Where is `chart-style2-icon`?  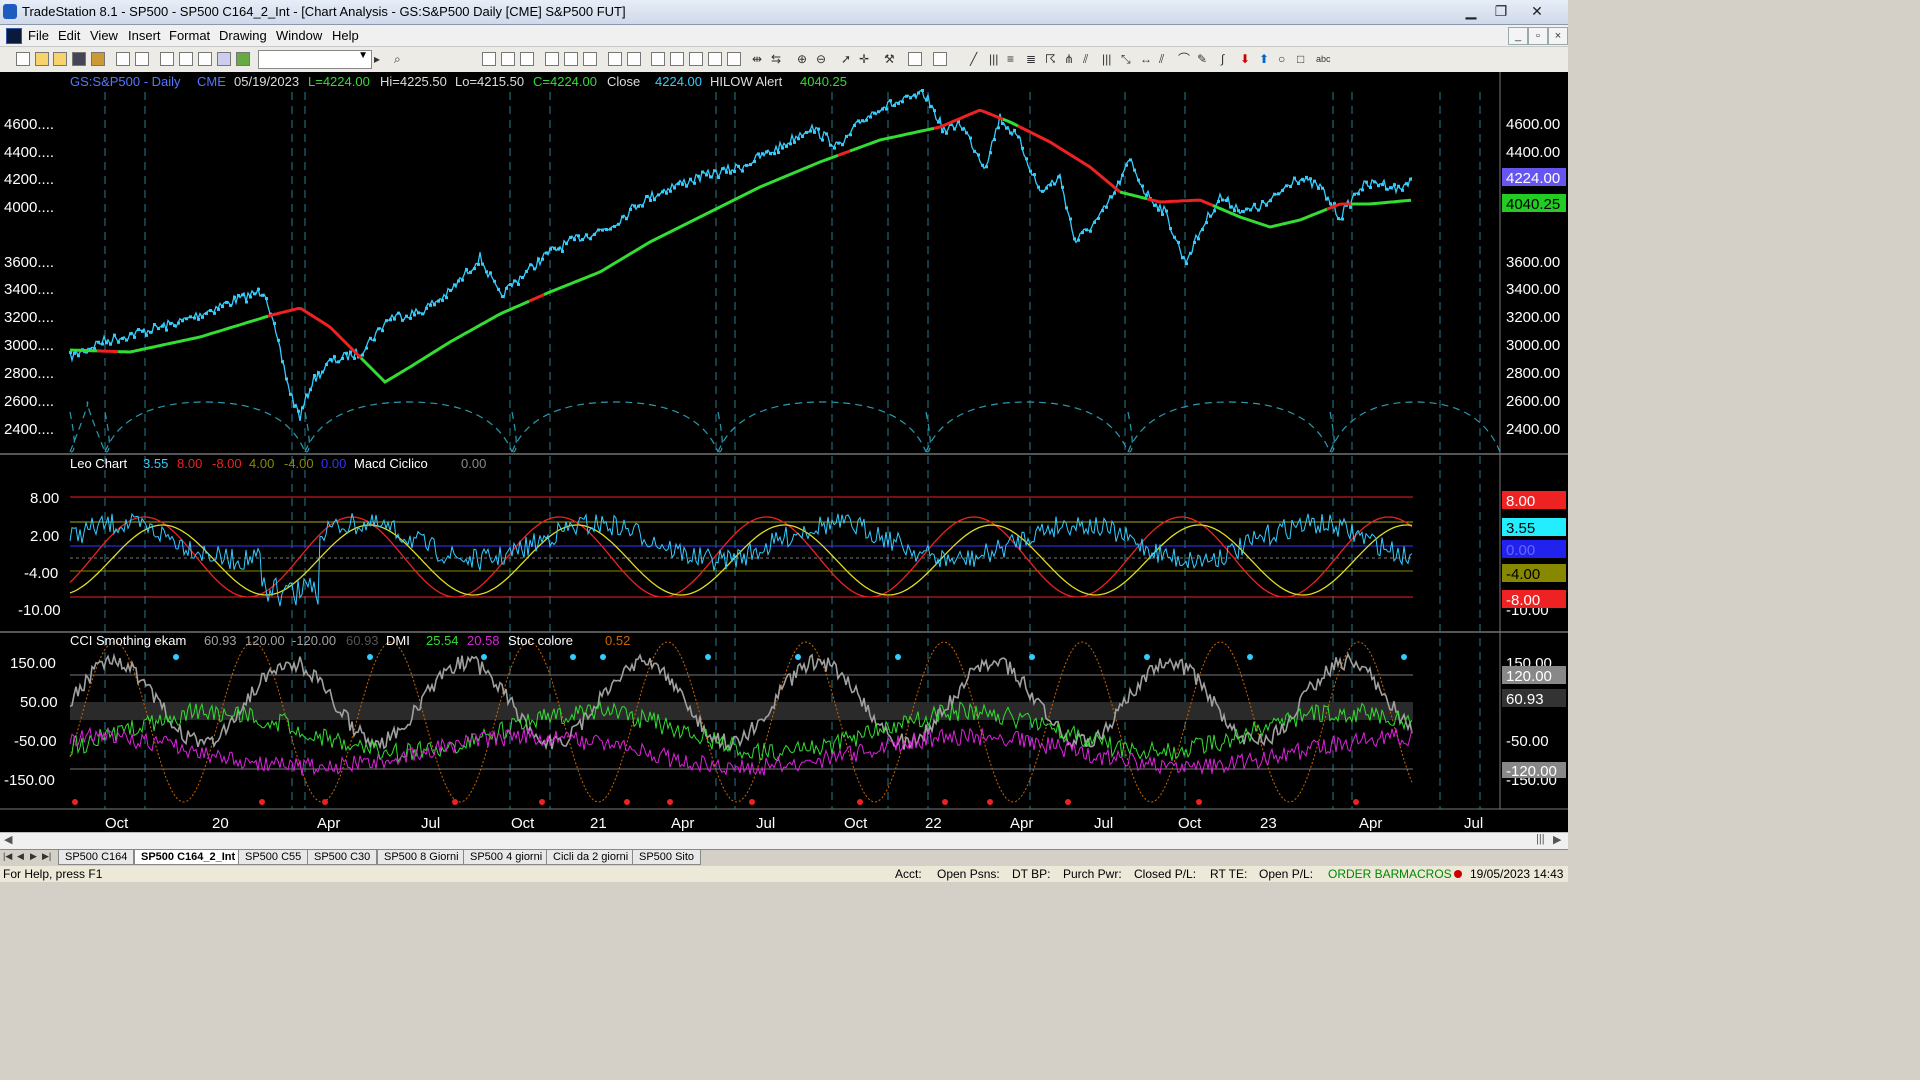
chart-style2-icon is located at coordinates (508, 59).